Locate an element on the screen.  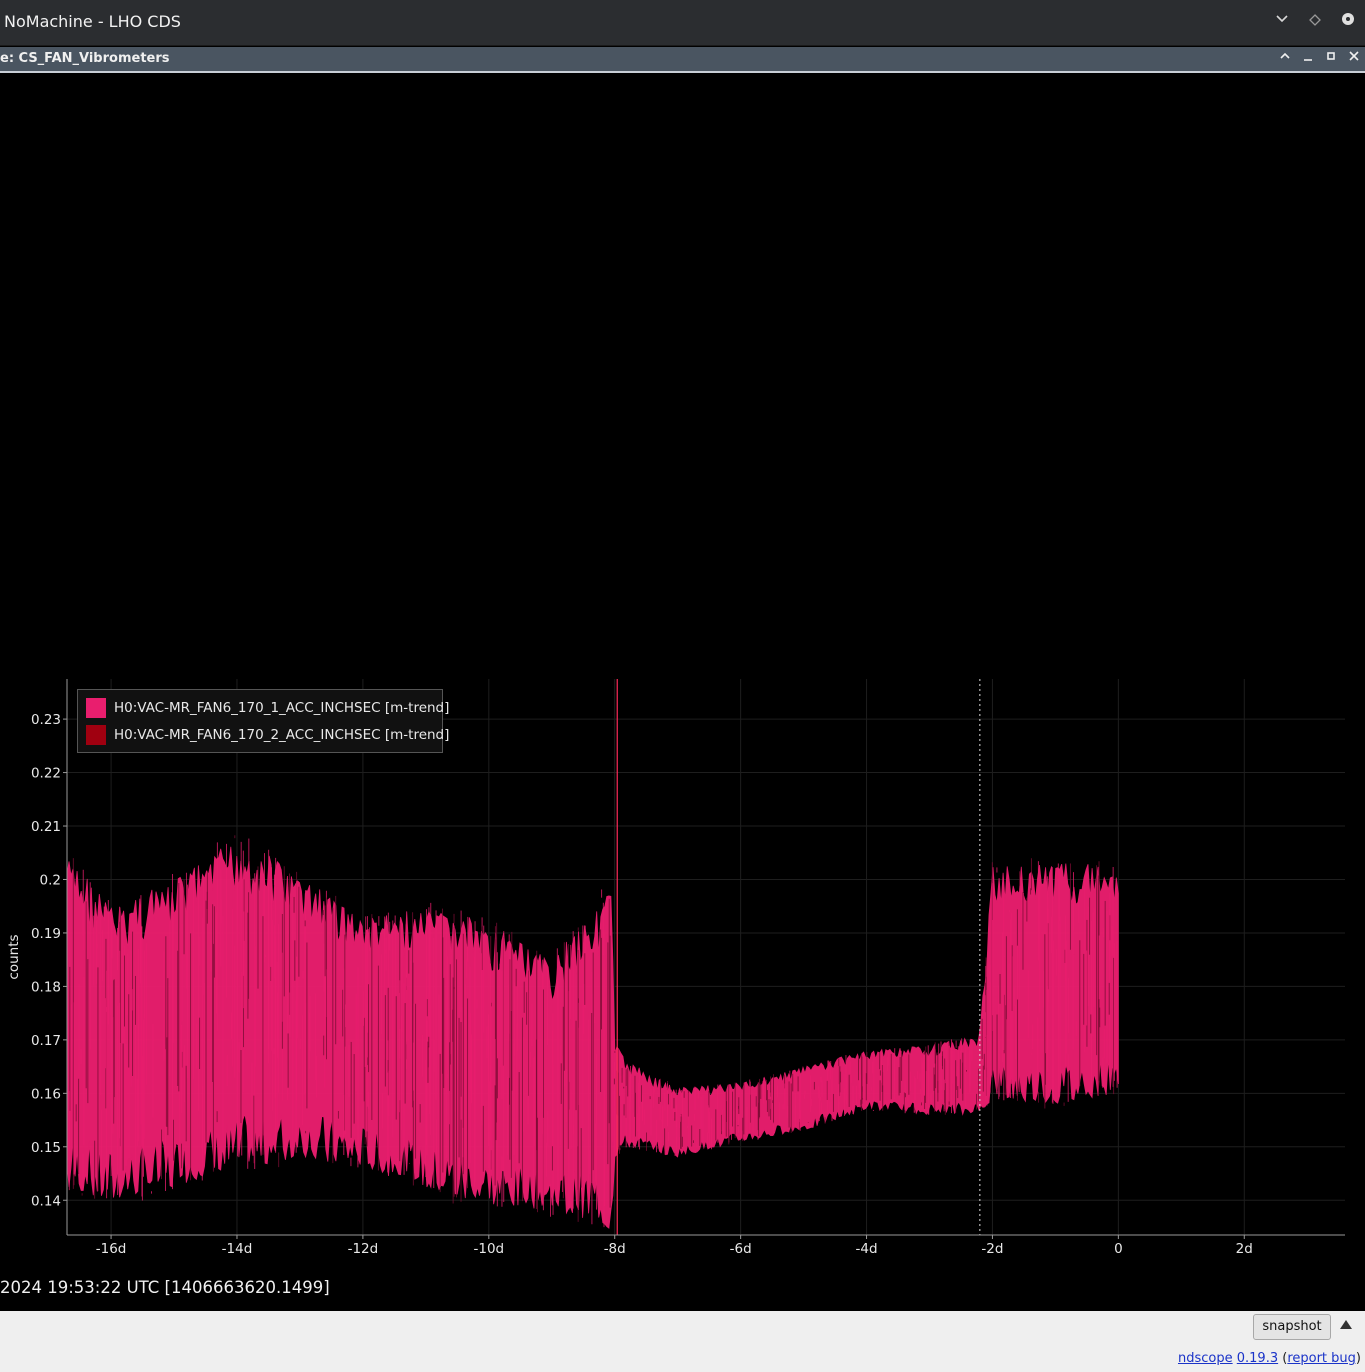
ndscope-subwindow-titlebar: e: CS_FAN_Vibrometers is located at coordinates (682, 60).